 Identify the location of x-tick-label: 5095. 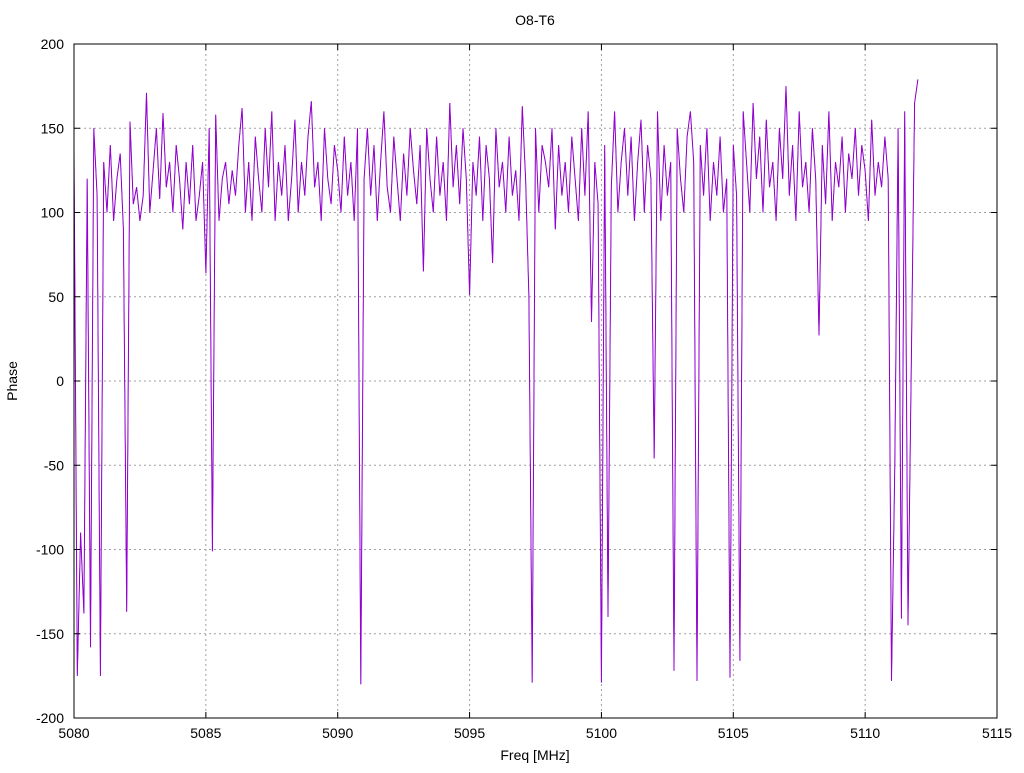
(469, 733).